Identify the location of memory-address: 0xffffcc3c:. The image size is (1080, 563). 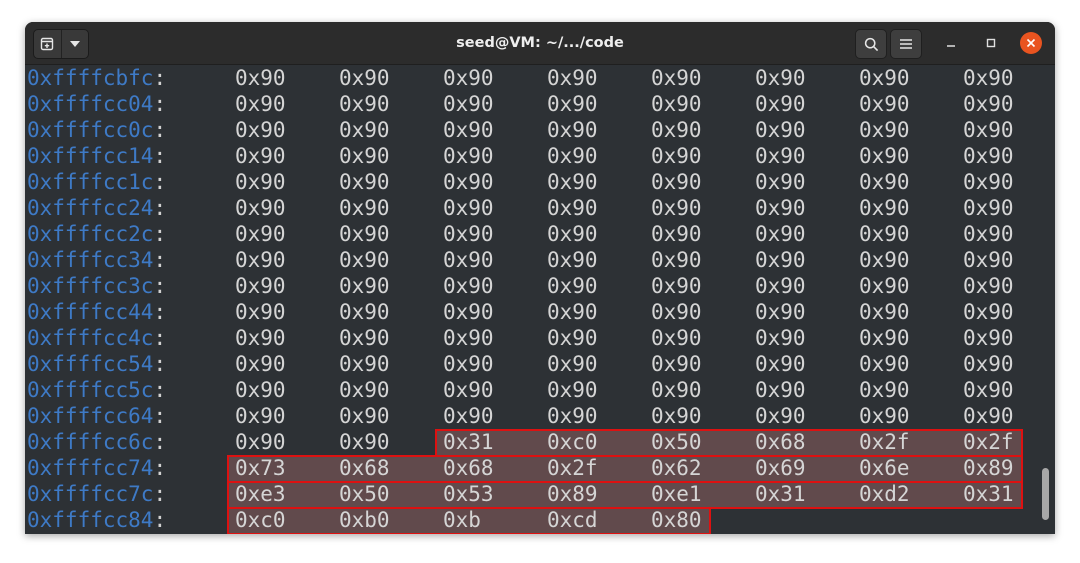
(96, 286).